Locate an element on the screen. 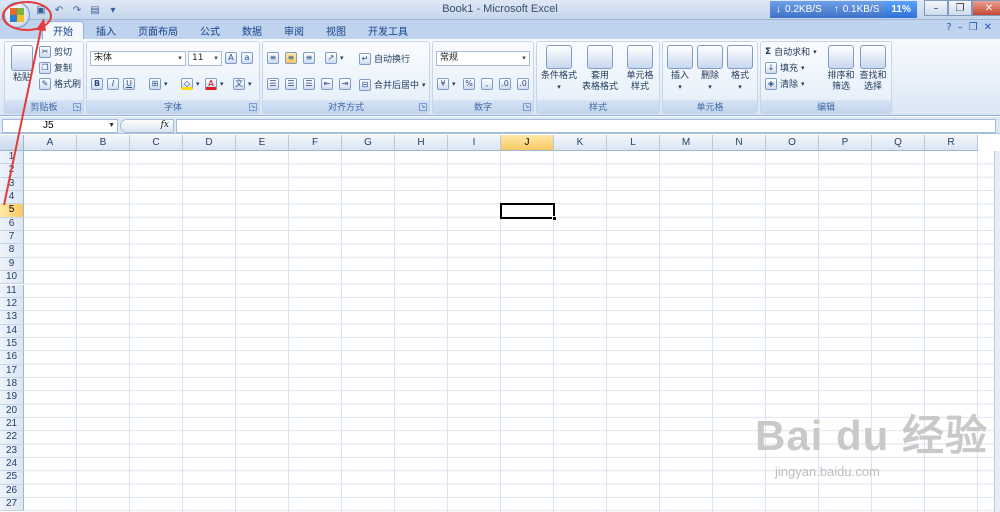 The width and height of the screenshot is (1000, 512). column-header: N is located at coordinates (739, 143).